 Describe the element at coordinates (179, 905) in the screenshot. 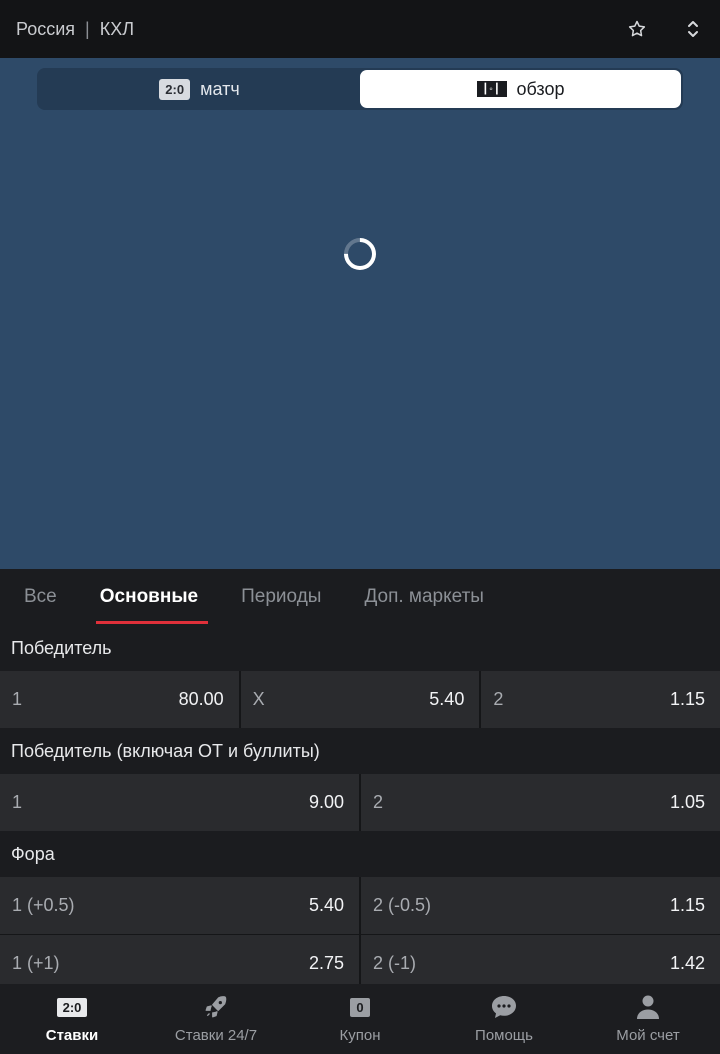

I see `odd-button: 1 (+0.5) 5.40` at that location.